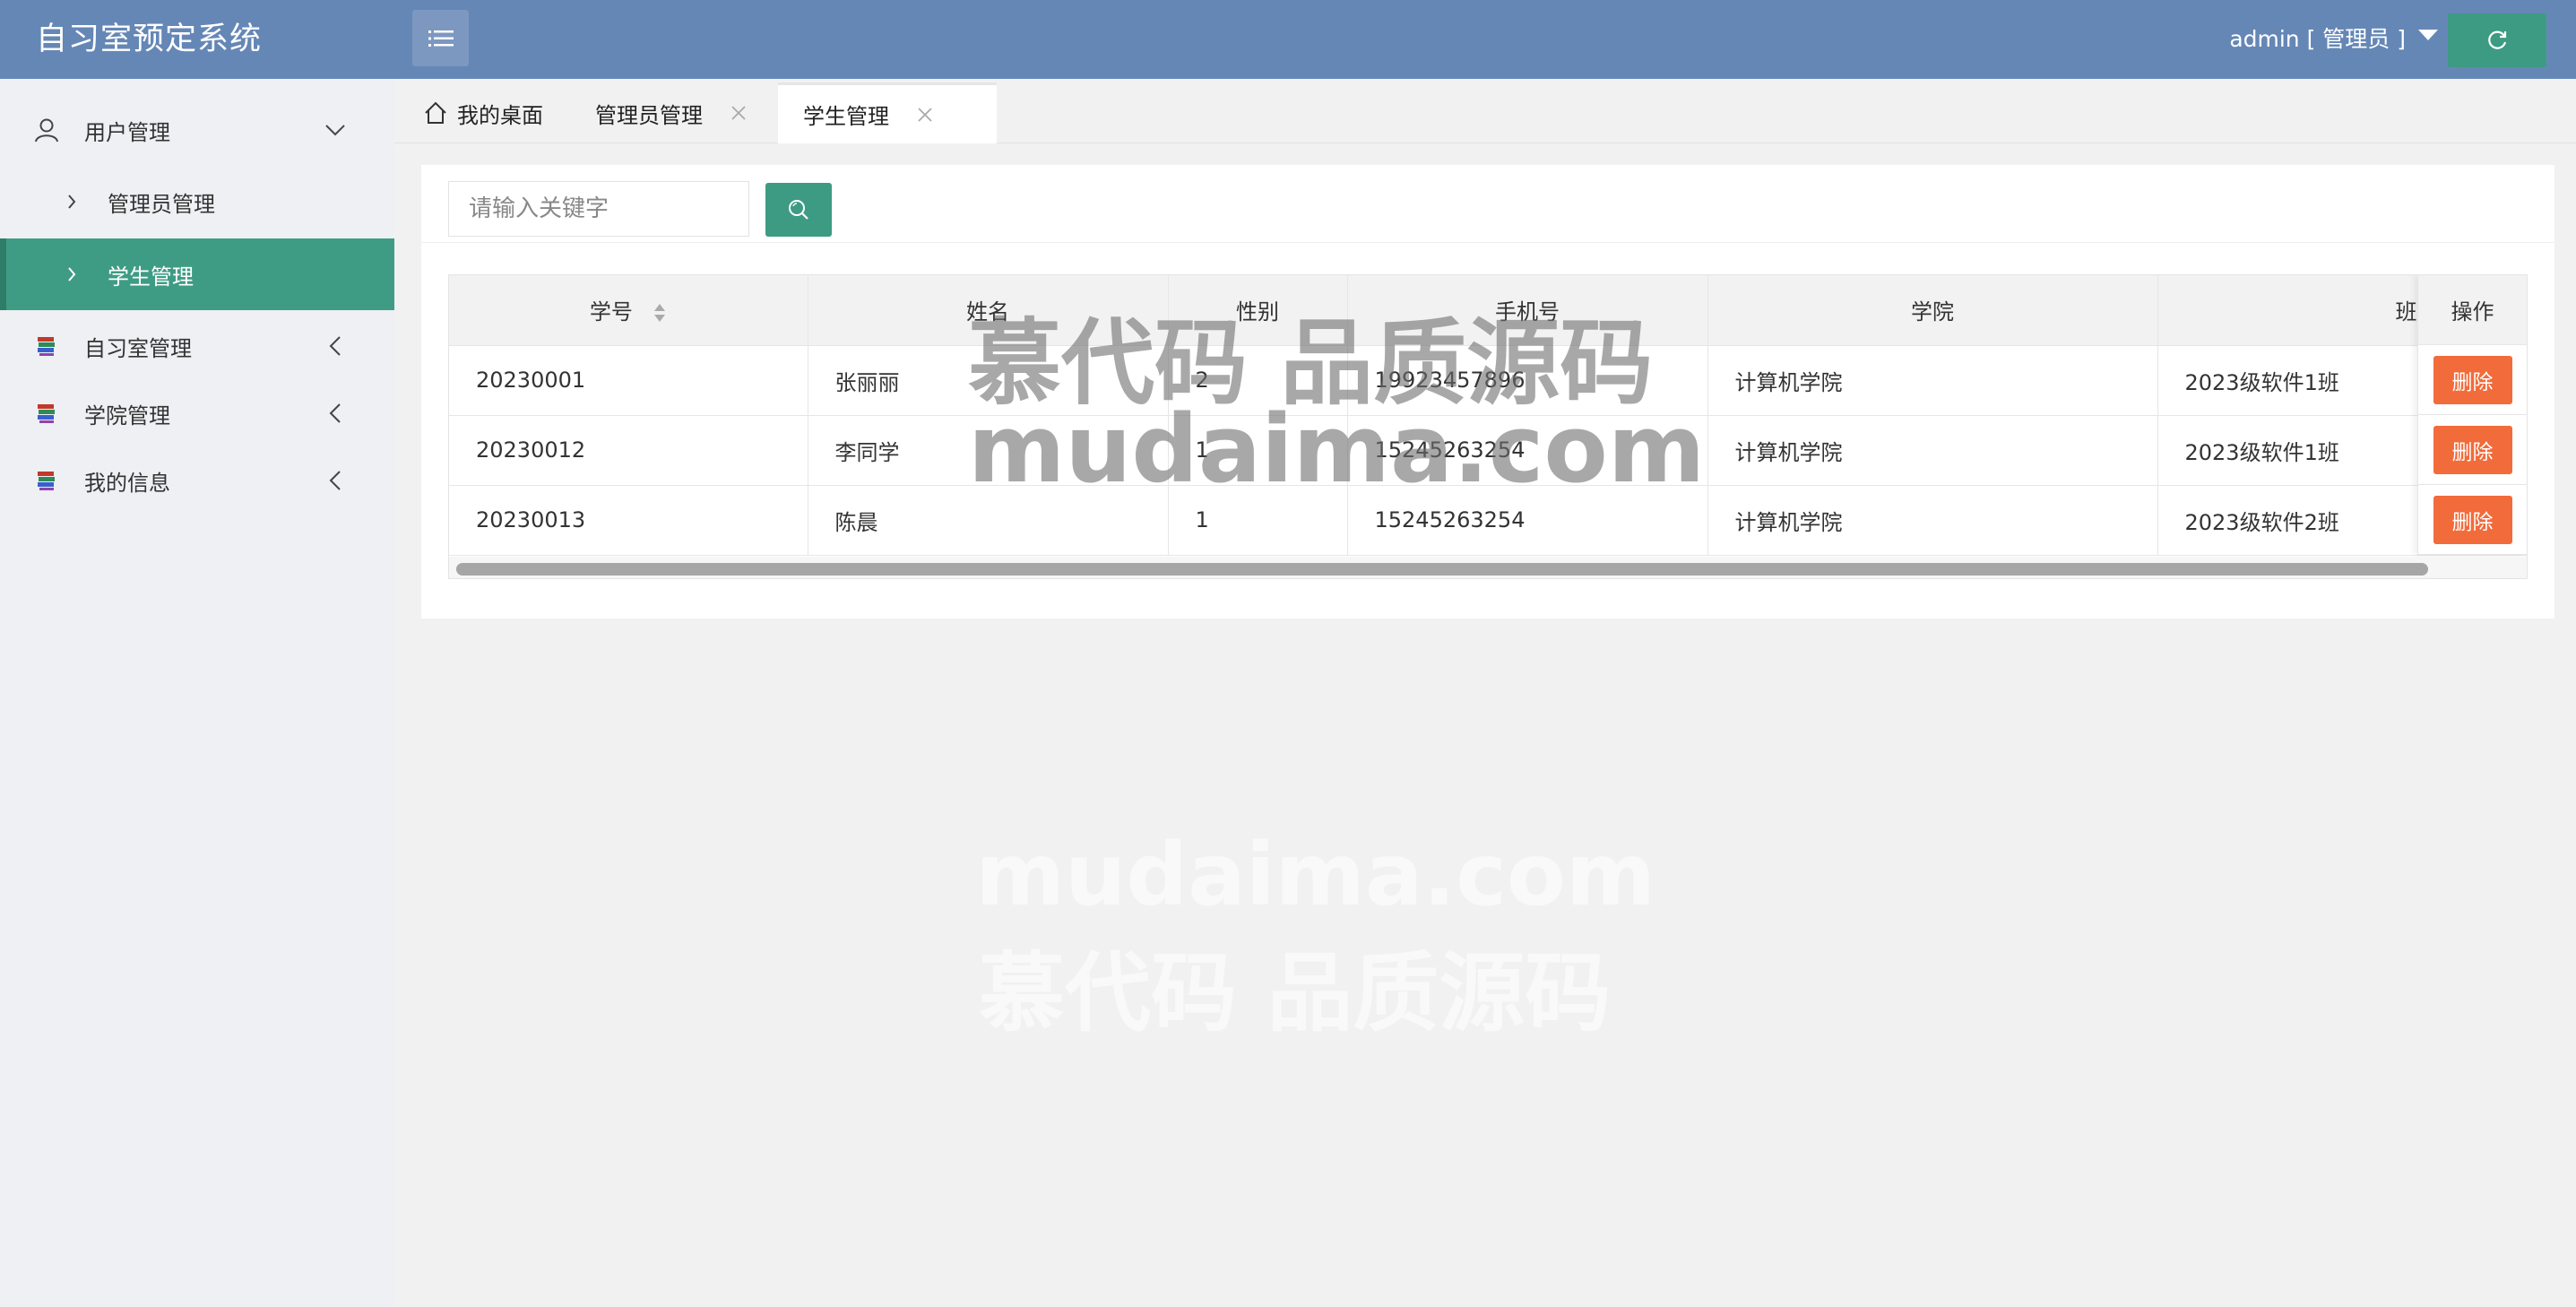 The image size is (2576, 1307). I want to click on horizontal-scrollbar, so click(1488, 567).